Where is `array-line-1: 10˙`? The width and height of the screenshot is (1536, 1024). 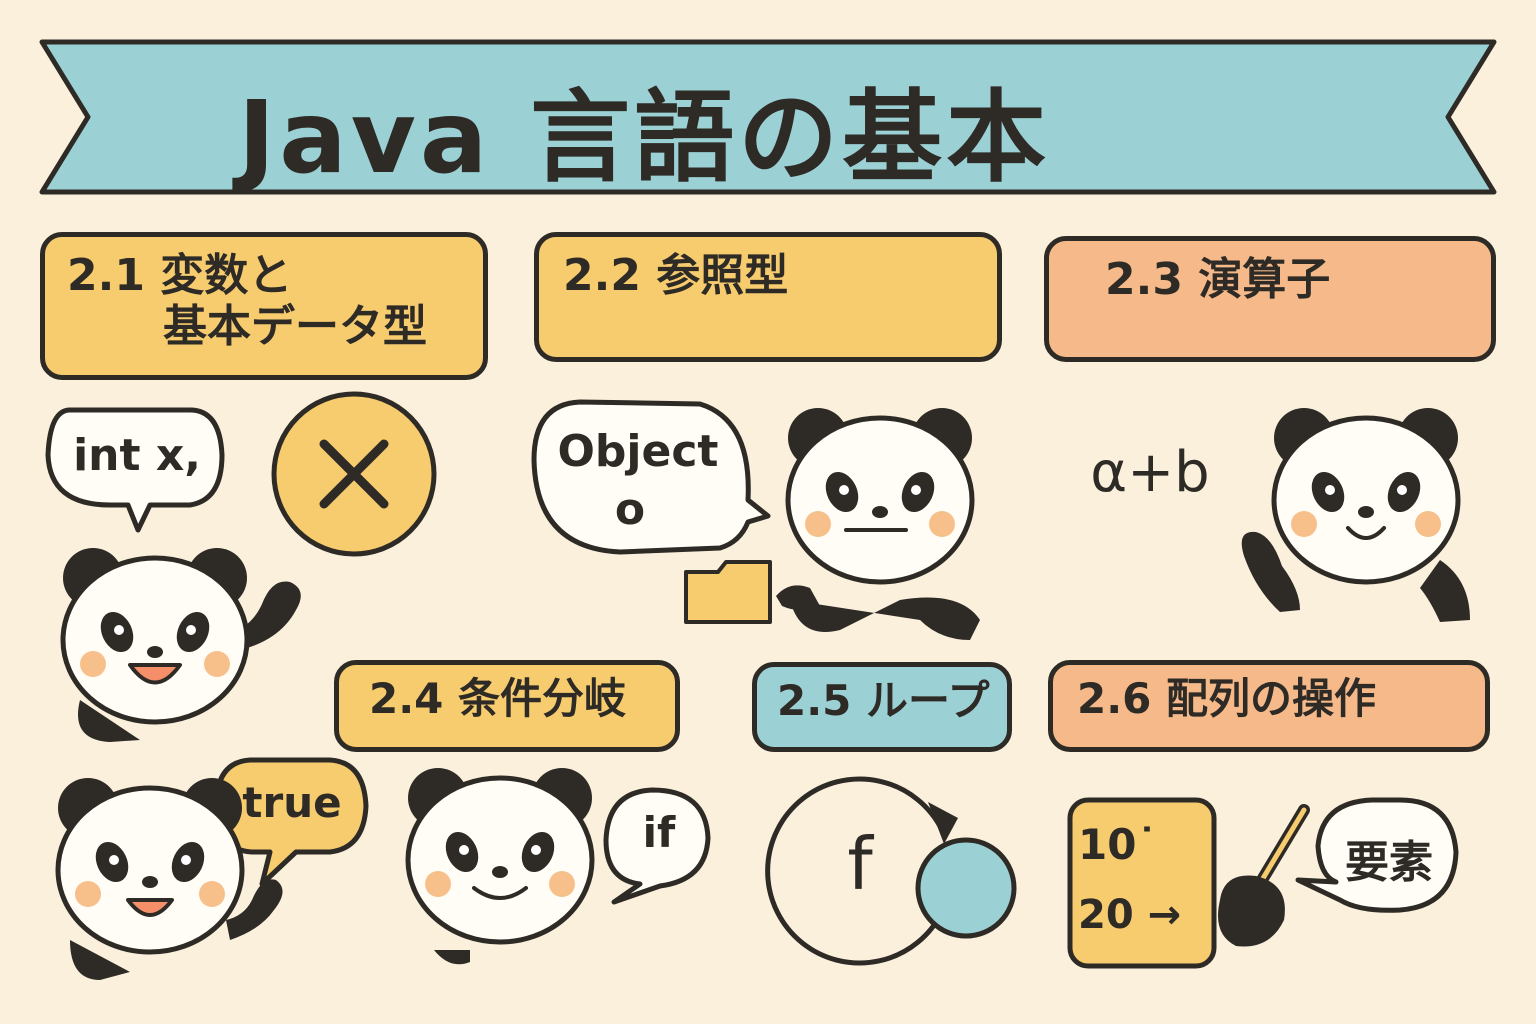 array-line-1: 10˙ is located at coordinates (1118, 844).